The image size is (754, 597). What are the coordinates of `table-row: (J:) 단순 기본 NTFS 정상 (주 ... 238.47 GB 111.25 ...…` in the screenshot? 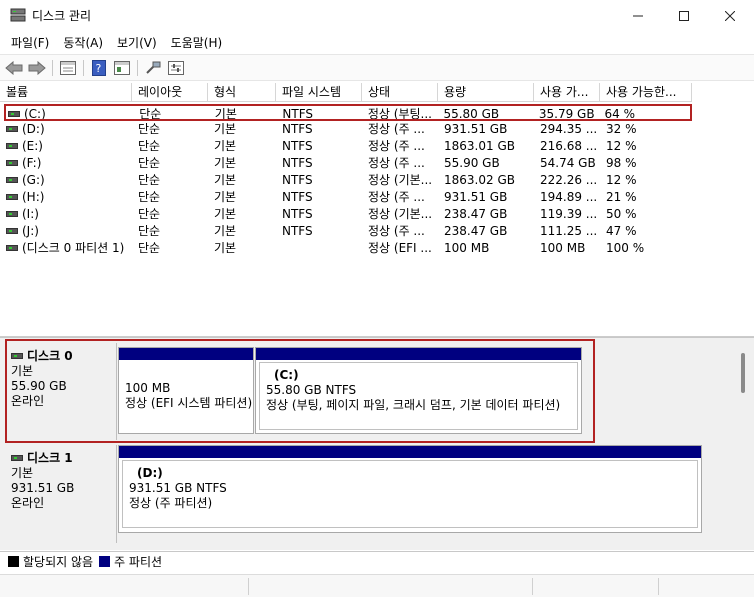 It's located at (348, 231).